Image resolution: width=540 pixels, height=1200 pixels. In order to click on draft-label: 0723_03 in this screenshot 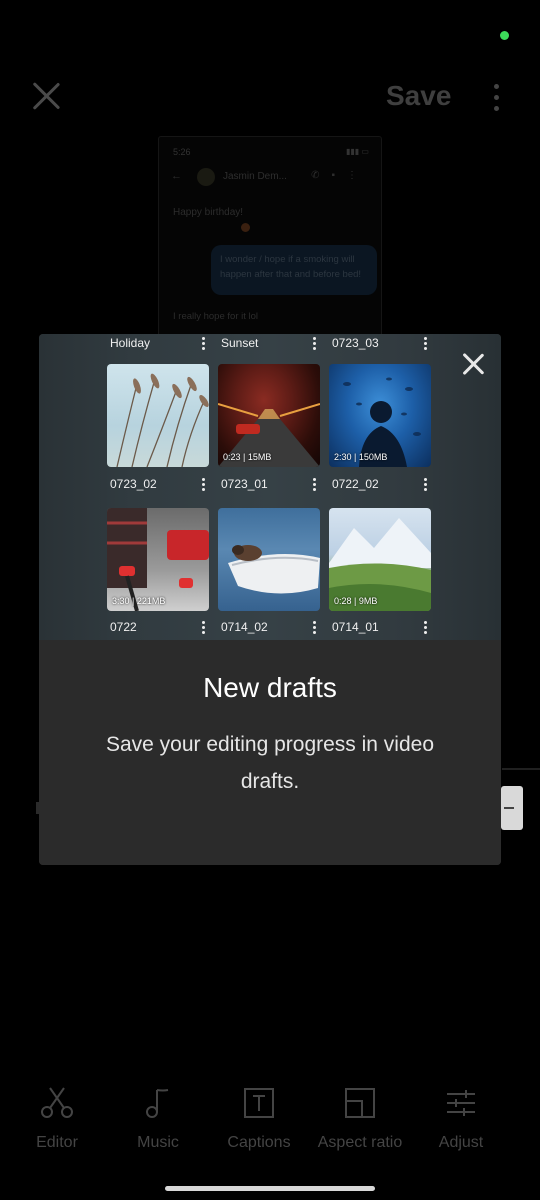, I will do `click(355, 343)`.